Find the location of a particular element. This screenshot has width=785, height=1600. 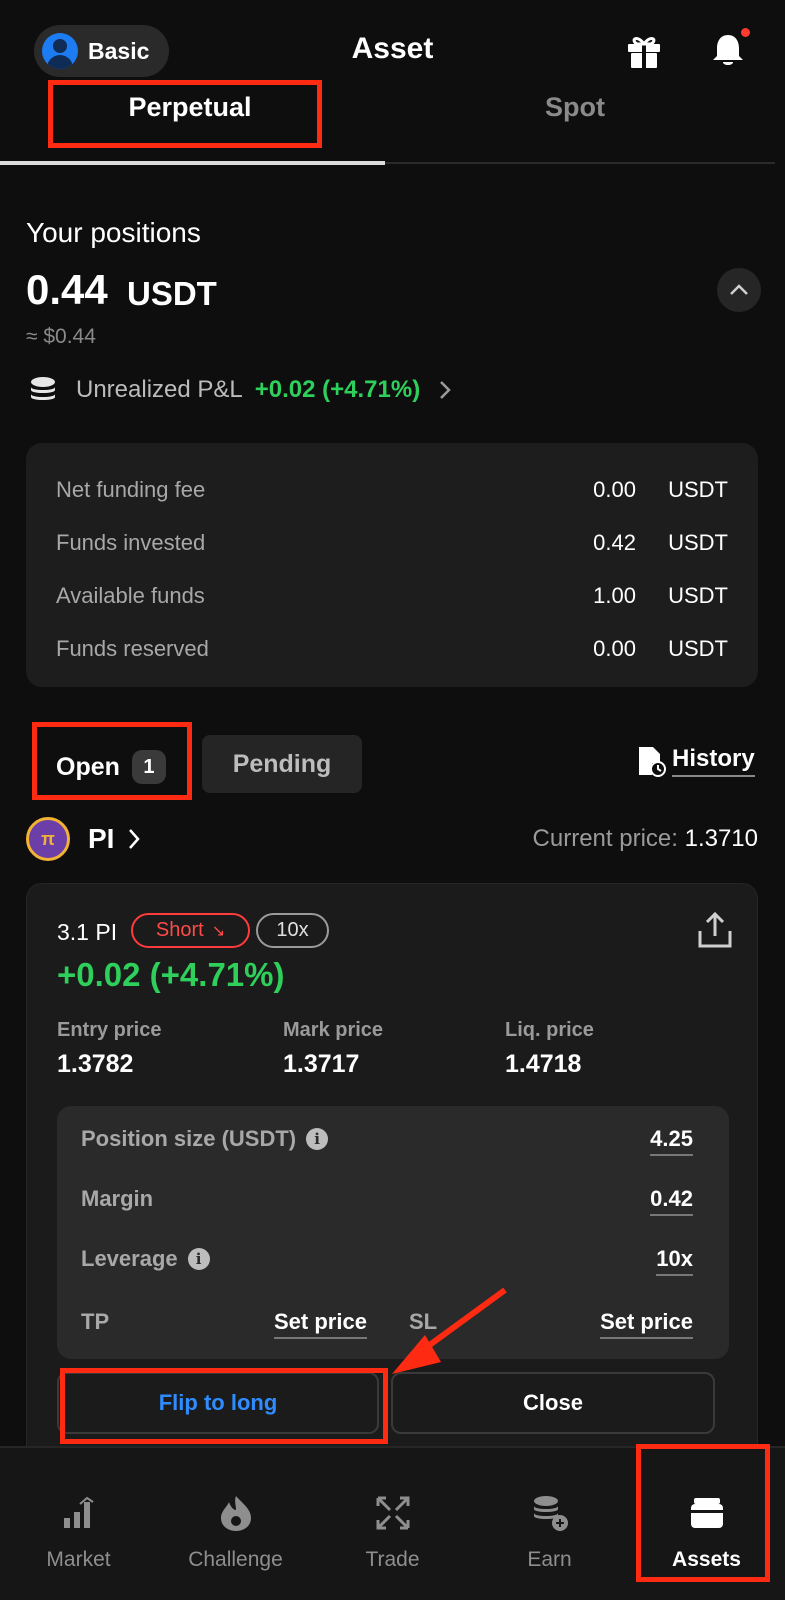

mark-price-value: 1.3717 is located at coordinates (321, 1064).